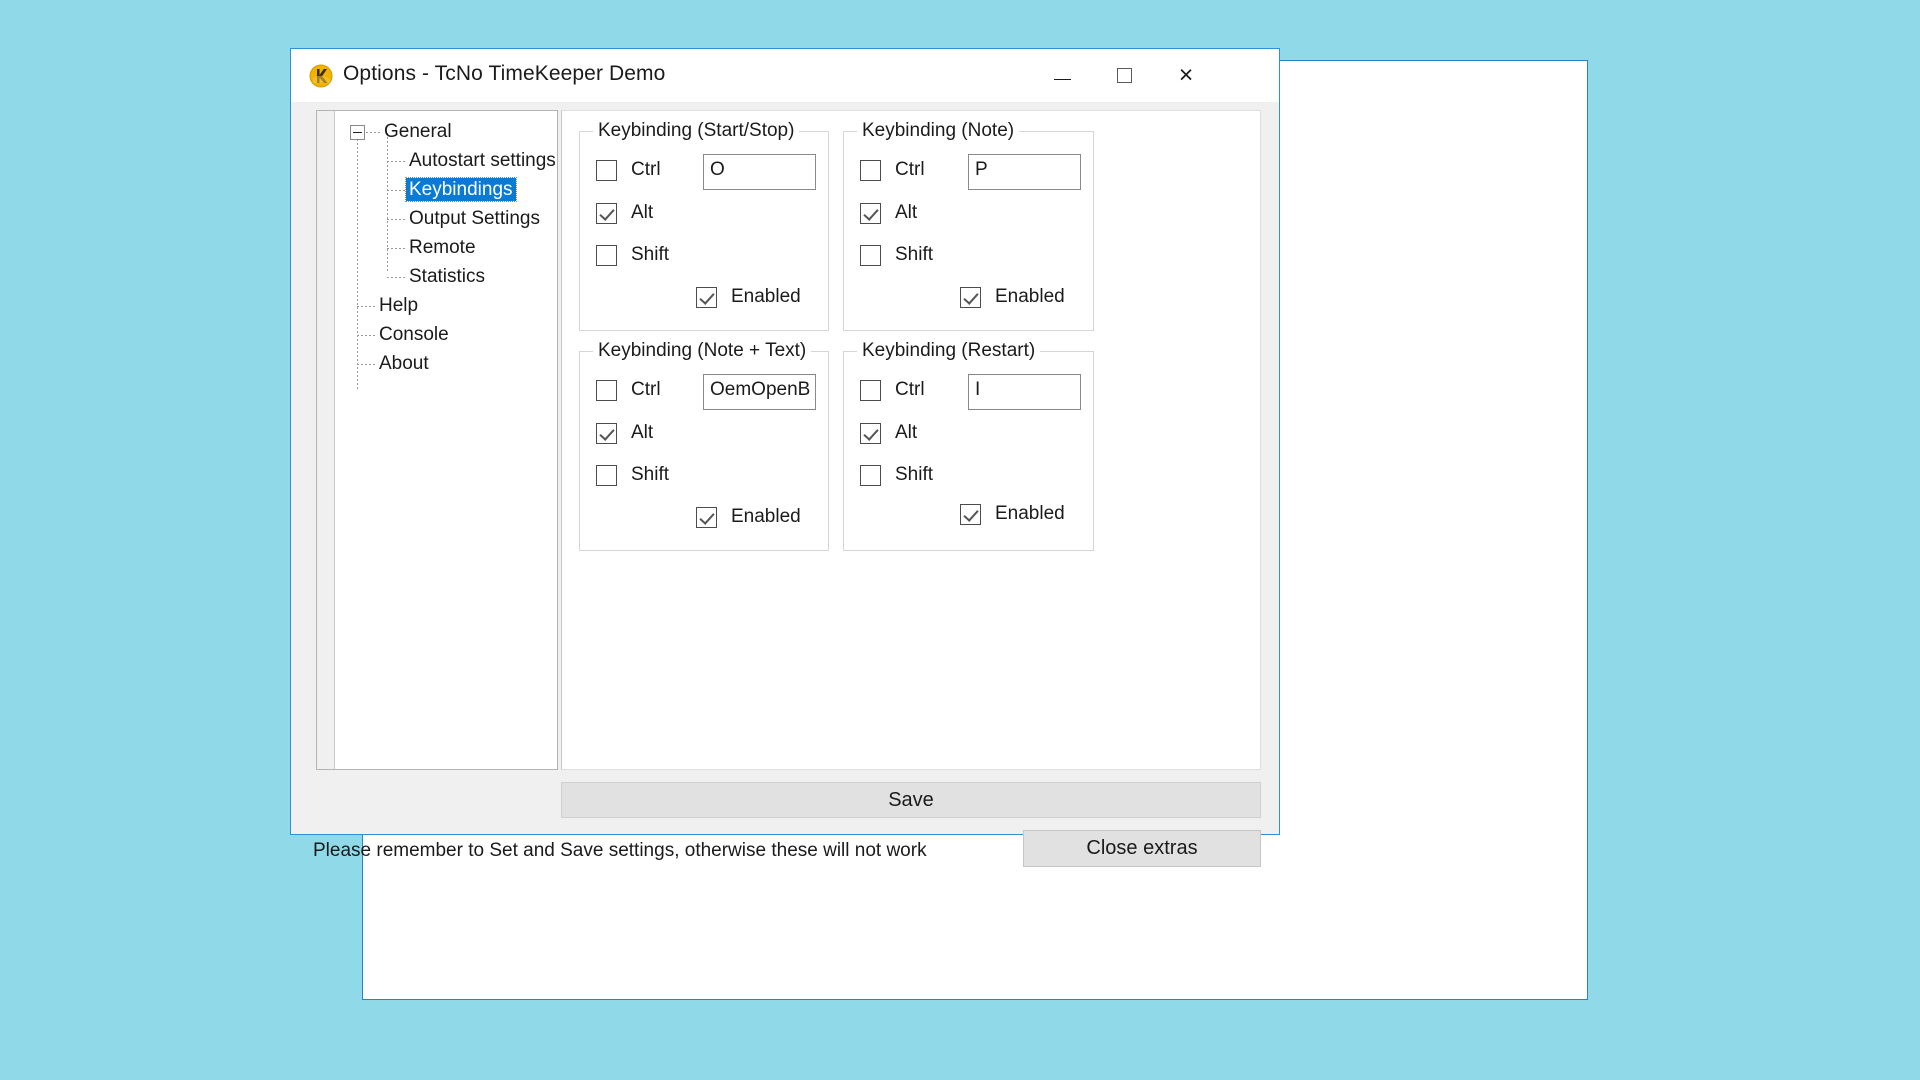  Describe the element at coordinates (911, 800) in the screenshot. I see `save-button: Save` at that location.